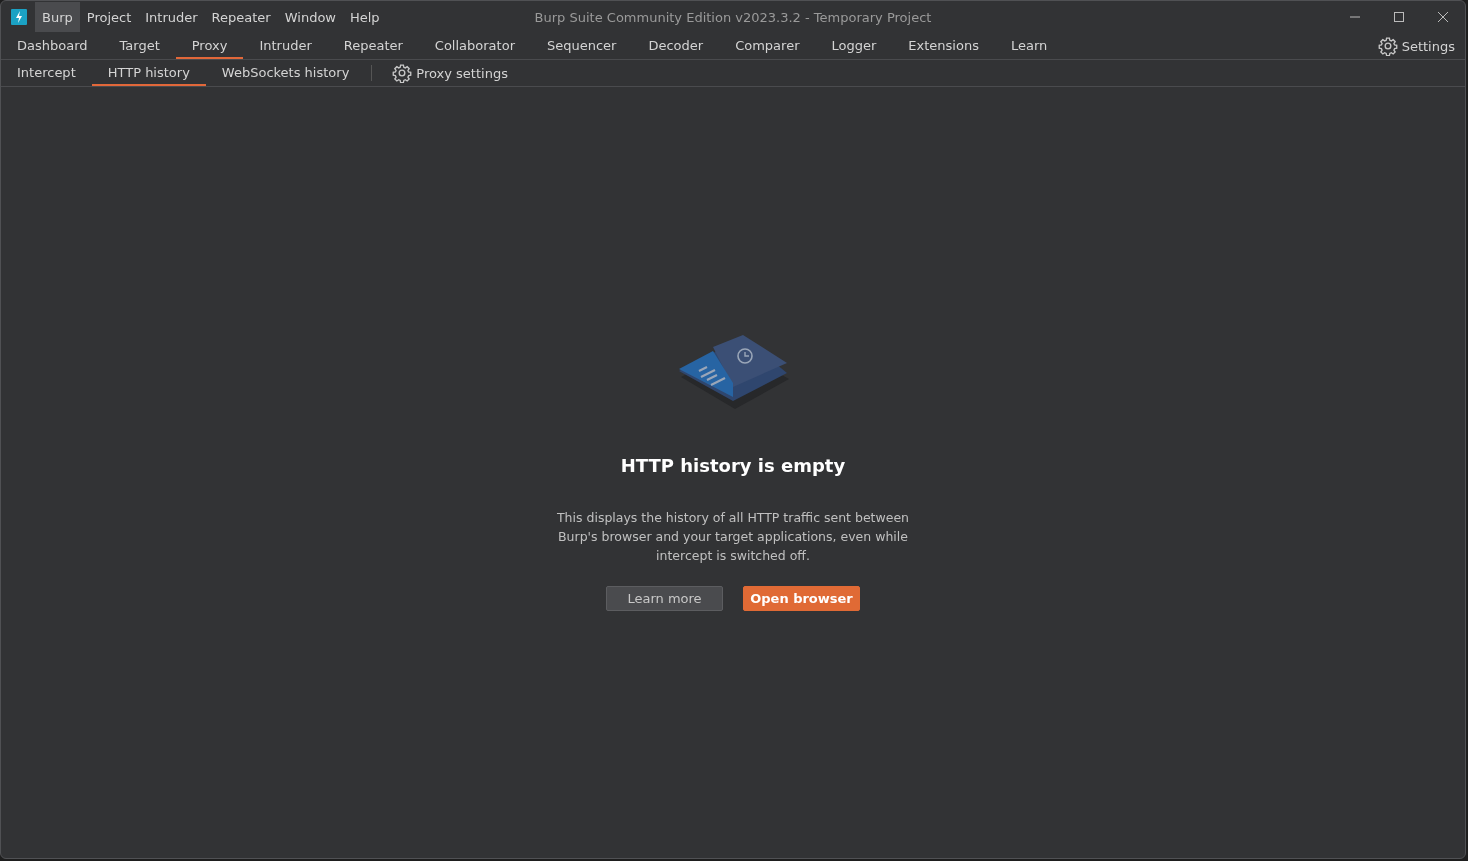  Describe the element at coordinates (209, 46) in the screenshot. I see `tab: Proxy` at that location.